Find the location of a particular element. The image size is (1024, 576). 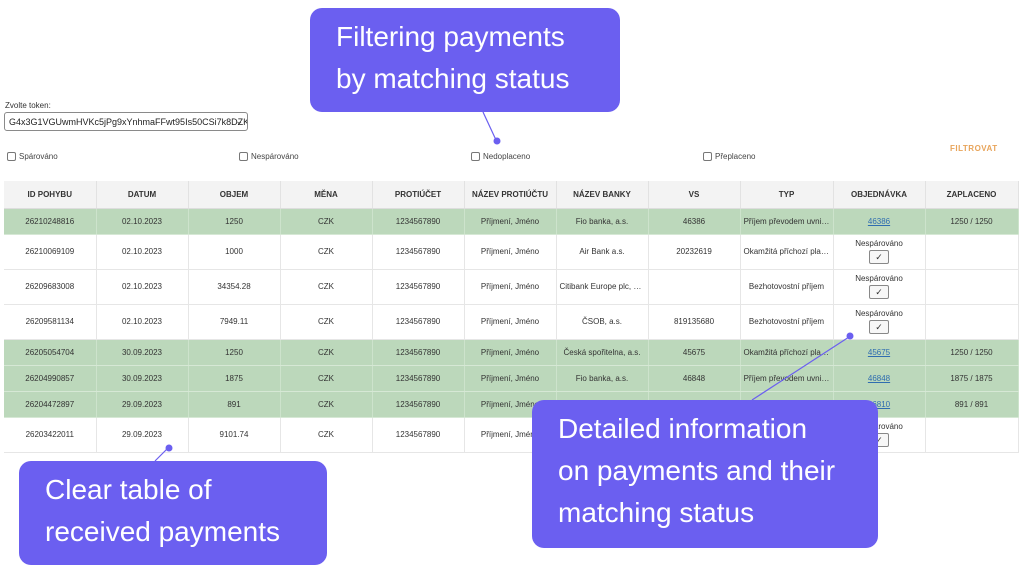

callout-filter: Filtering payments by matching status is located at coordinates (465, 60).